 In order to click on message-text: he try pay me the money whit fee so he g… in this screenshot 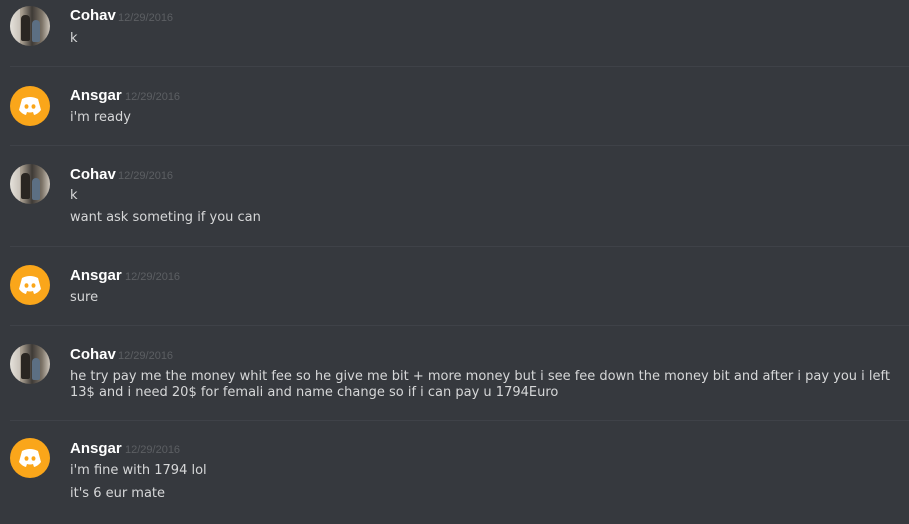, I will do `click(480, 384)`.